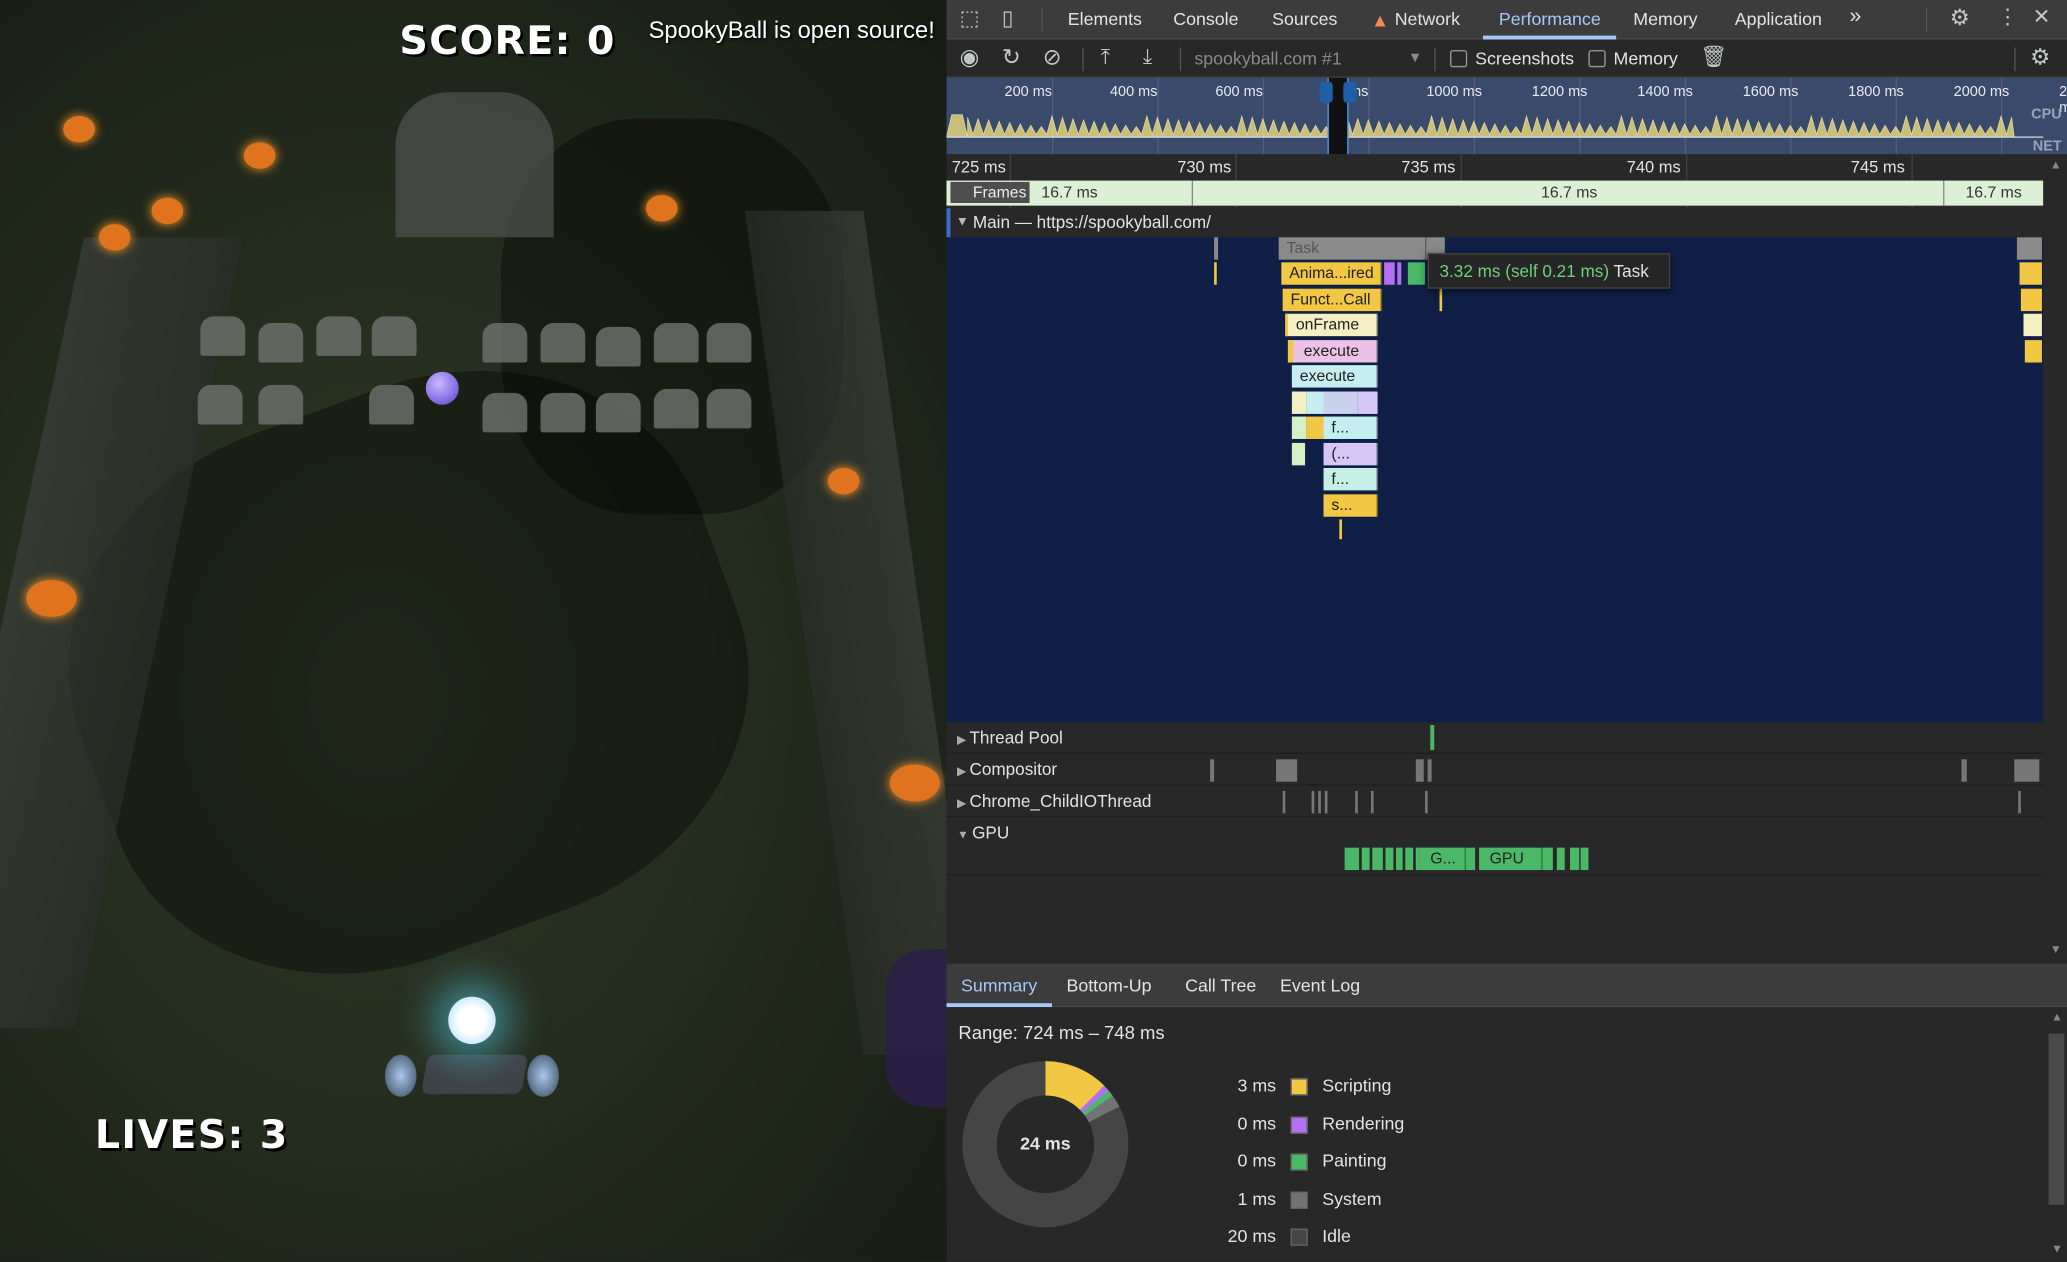 The height and width of the screenshot is (1262, 2067). I want to click on flame-animation-frame-fired: Anima...ired, so click(1331, 273).